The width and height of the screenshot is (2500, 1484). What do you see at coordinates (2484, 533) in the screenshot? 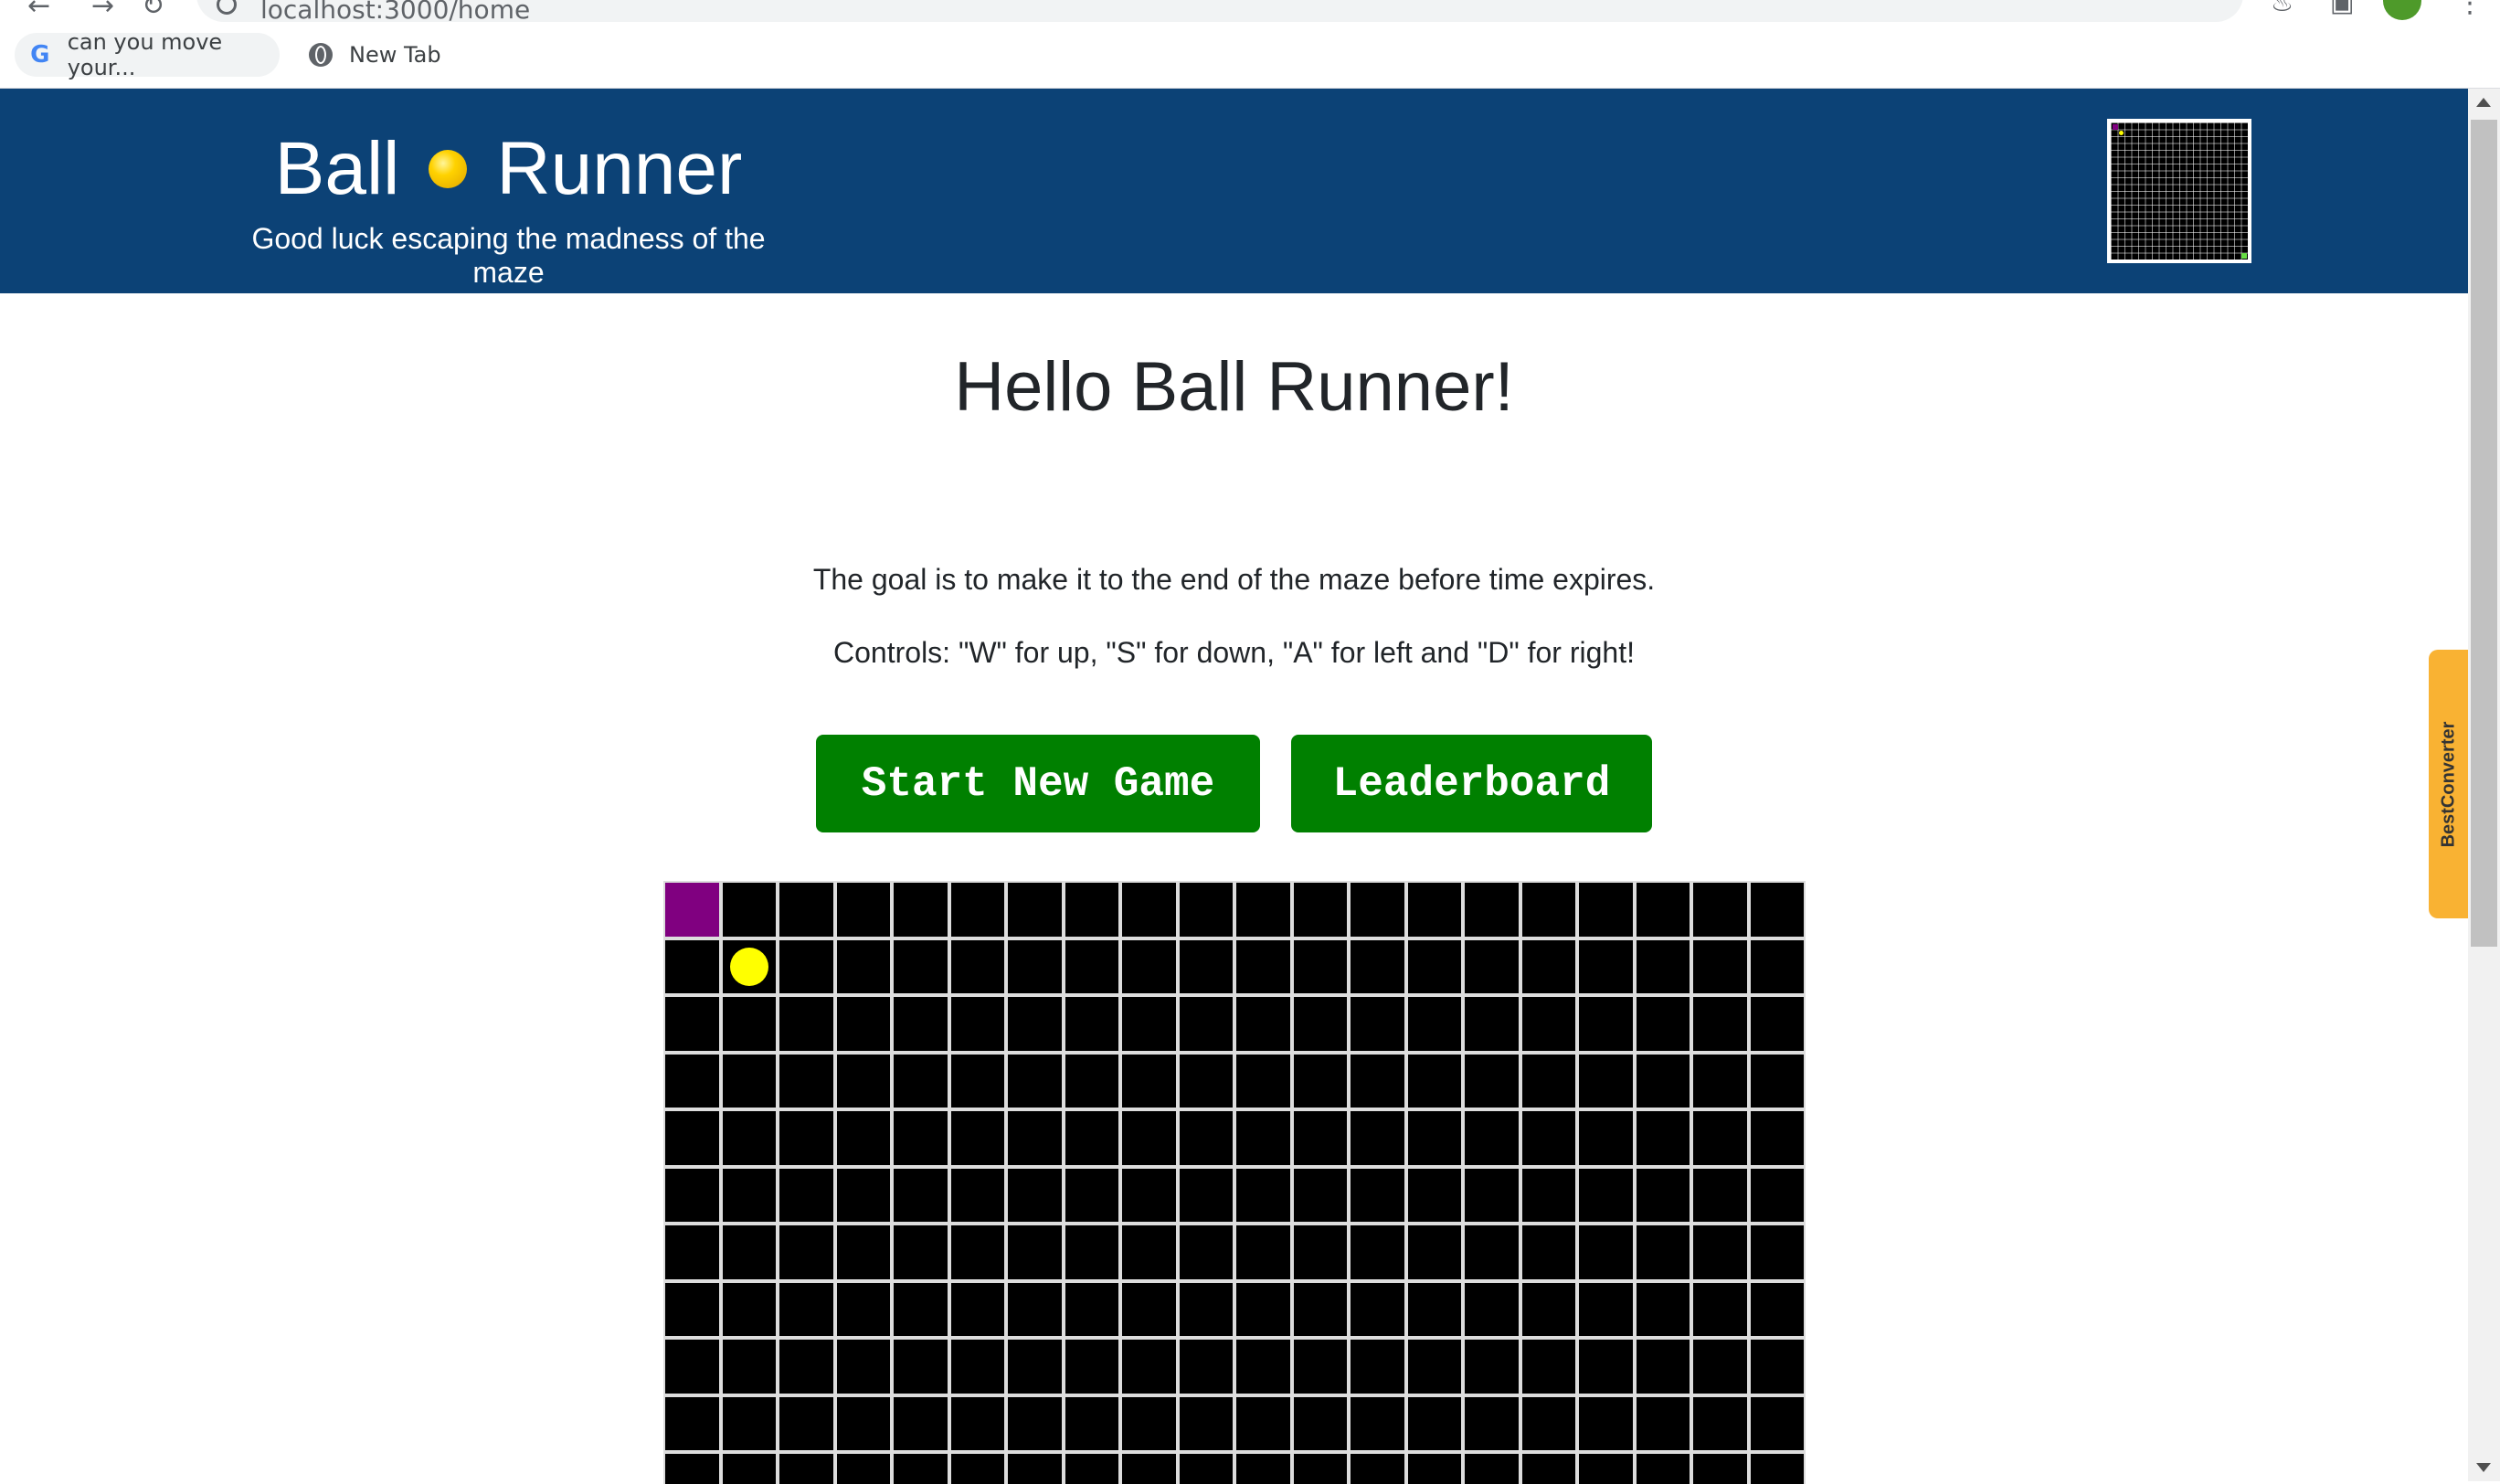
I see `scrollbar-thumb` at bounding box center [2484, 533].